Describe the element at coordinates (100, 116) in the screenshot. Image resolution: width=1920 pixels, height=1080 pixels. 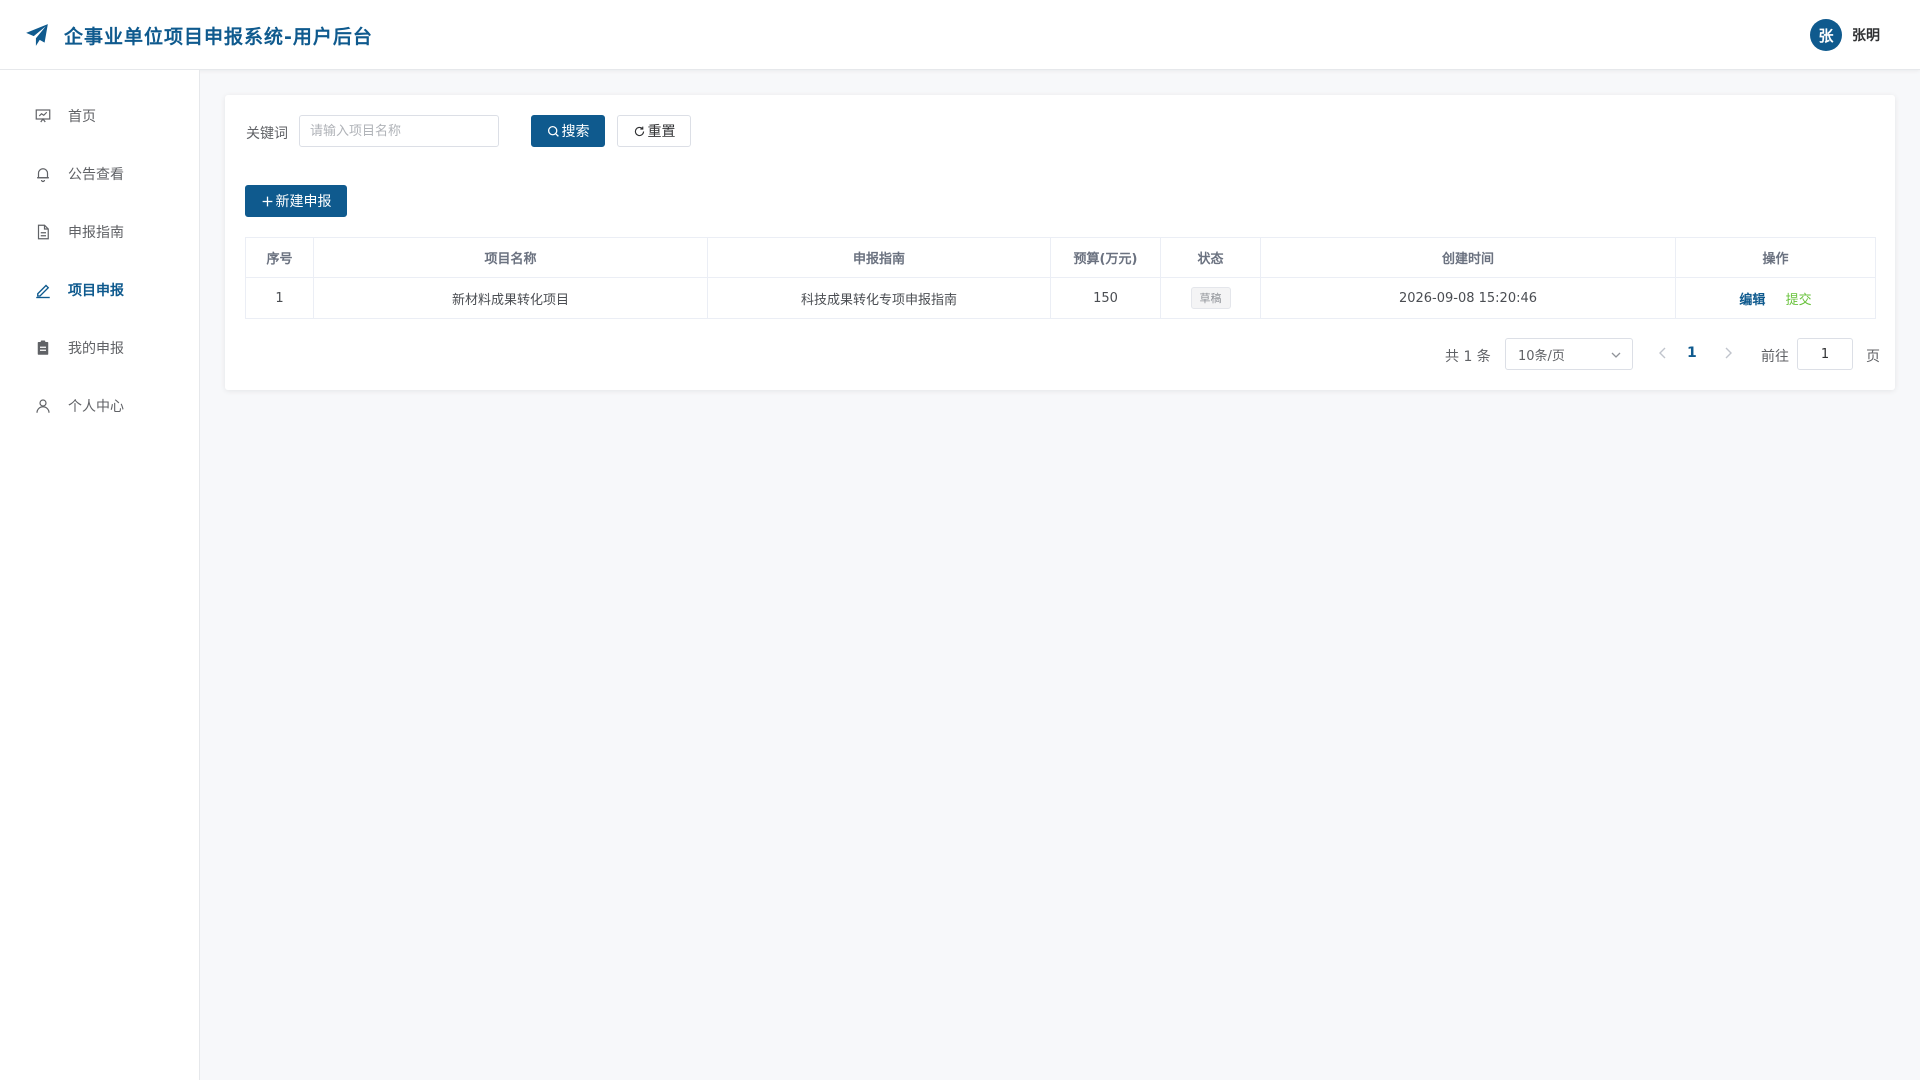
I see `sidebar-item-home: 首页` at that location.